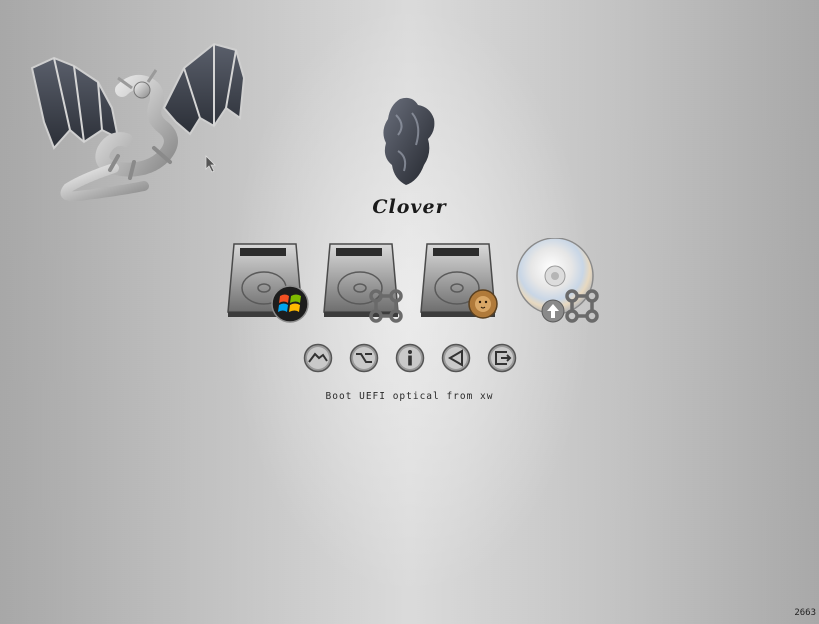 The width and height of the screenshot is (819, 624). I want to click on back-icon, so click(456, 358).